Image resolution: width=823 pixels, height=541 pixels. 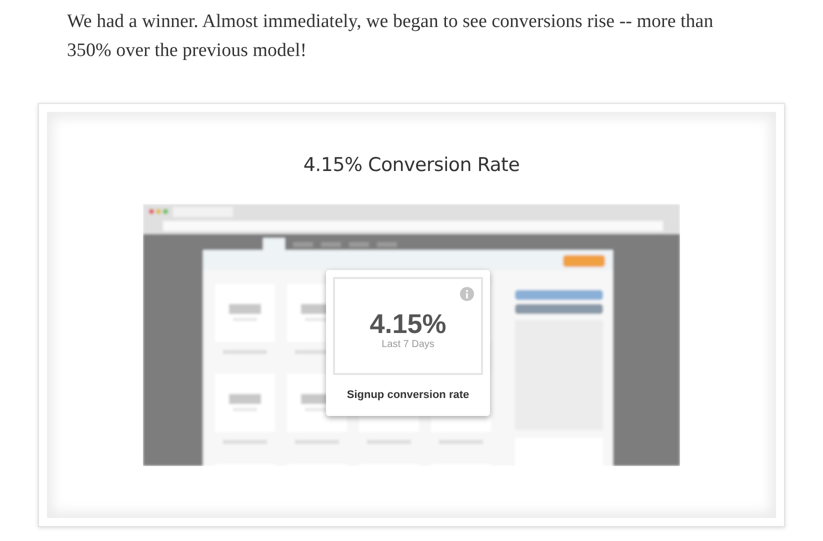 What do you see at coordinates (408, 344) in the screenshot?
I see `metric-period: Last 7 Days` at bounding box center [408, 344].